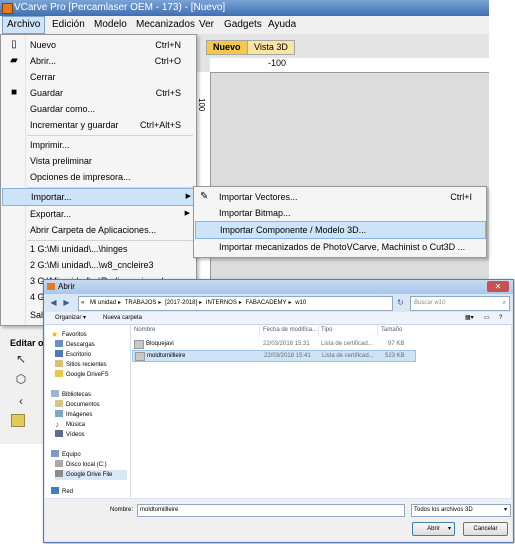 This screenshot has width=515, height=544. What do you see at coordinates (59, 343) in the screenshot?
I see `downloads-icon` at bounding box center [59, 343].